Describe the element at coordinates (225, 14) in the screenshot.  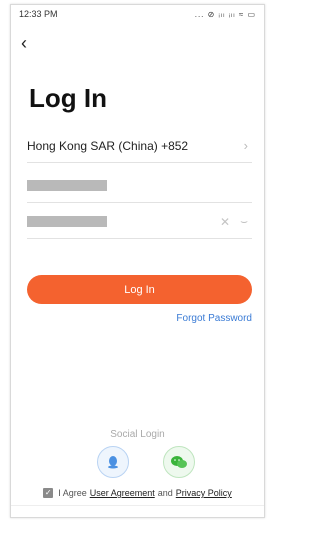
I see `status-icons: ... ⊘ ᵢₗₗ ᵢₗₗ ≈ ▭` at that location.